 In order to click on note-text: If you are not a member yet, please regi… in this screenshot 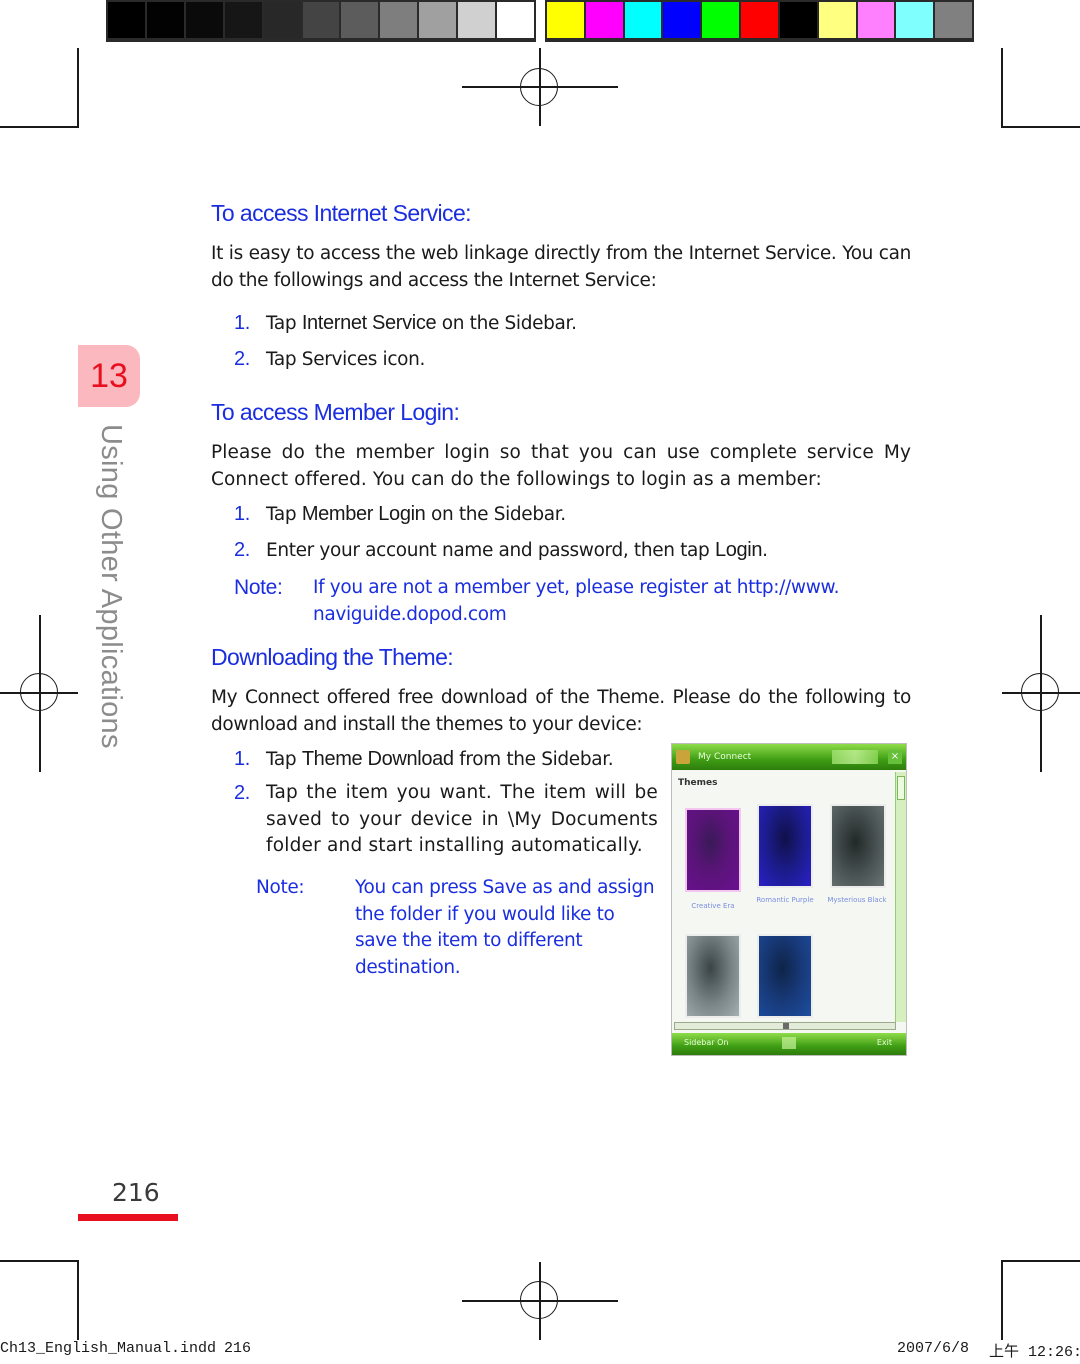, I will do `click(576, 587)`.